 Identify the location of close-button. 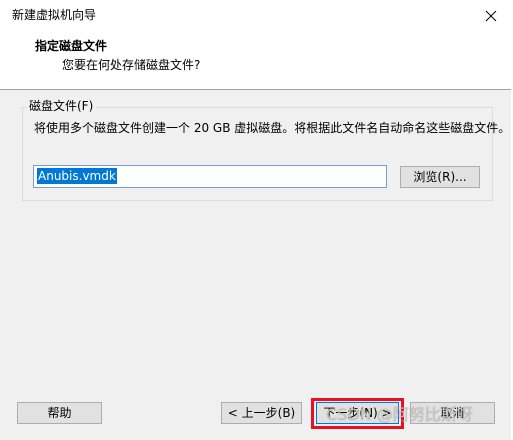
(491, 15).